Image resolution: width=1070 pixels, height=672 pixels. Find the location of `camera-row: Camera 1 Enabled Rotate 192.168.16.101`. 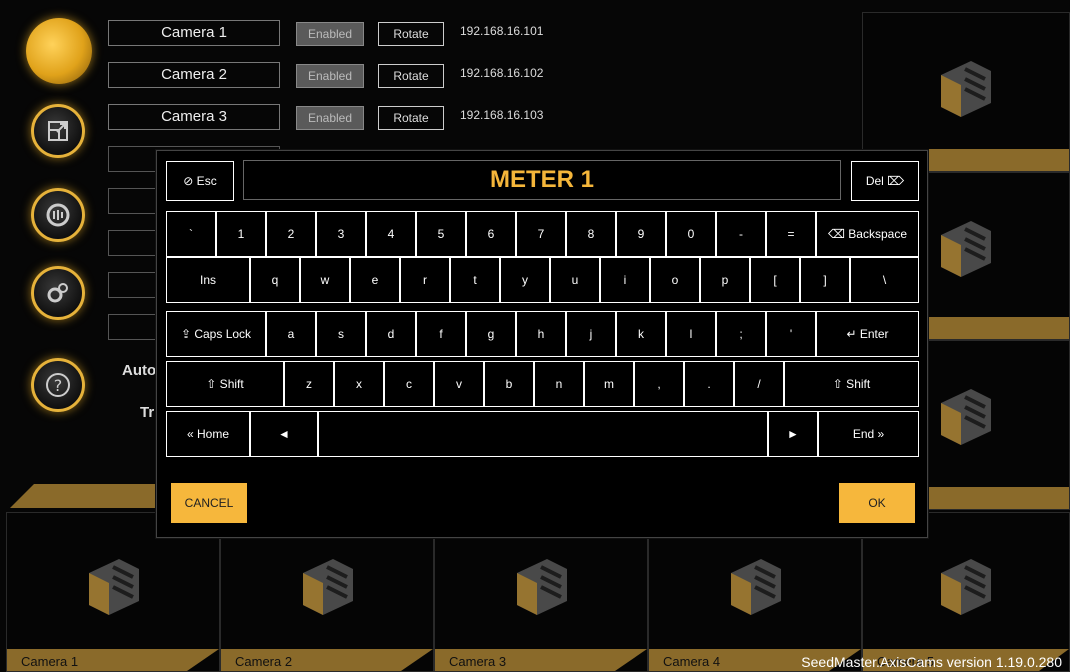

camera-row: Camera 1 Enabled Rotate 192.168.16.101 is located at coordinates (388, 33).